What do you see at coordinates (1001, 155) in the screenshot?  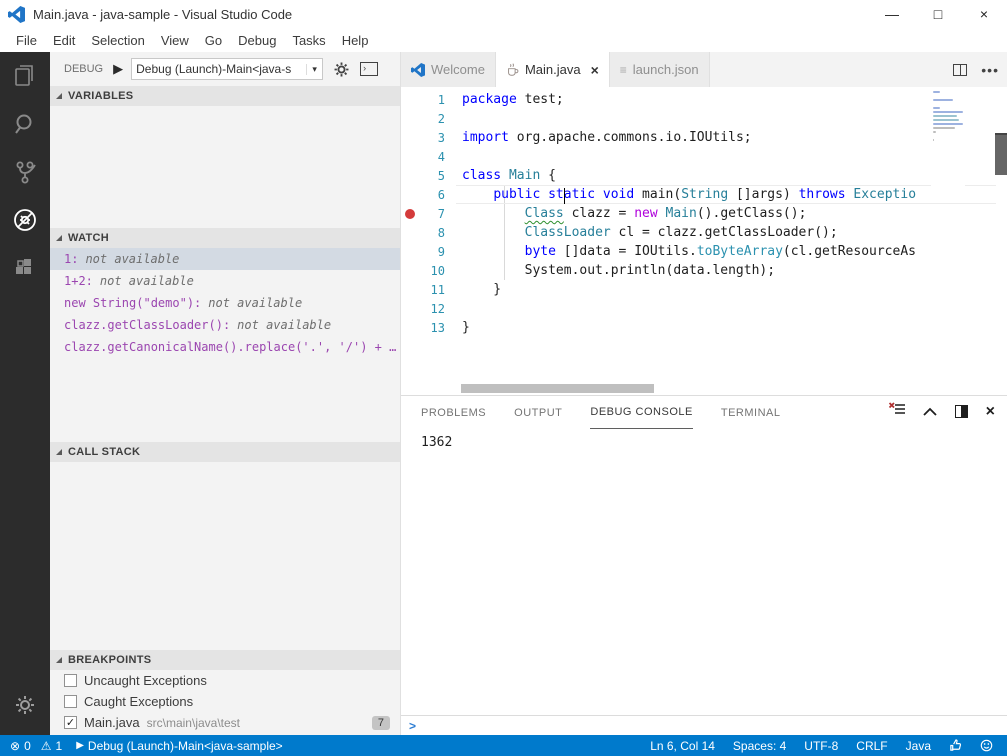 I see `vertical-scrollbar` at bounding box center [1001, 155].